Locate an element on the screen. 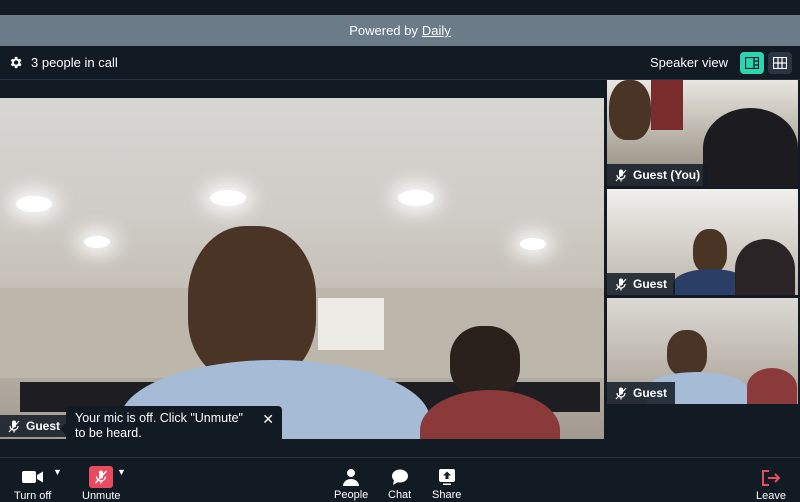  tile-name-chip: Guest (You) is located at coordinates (658, 175).